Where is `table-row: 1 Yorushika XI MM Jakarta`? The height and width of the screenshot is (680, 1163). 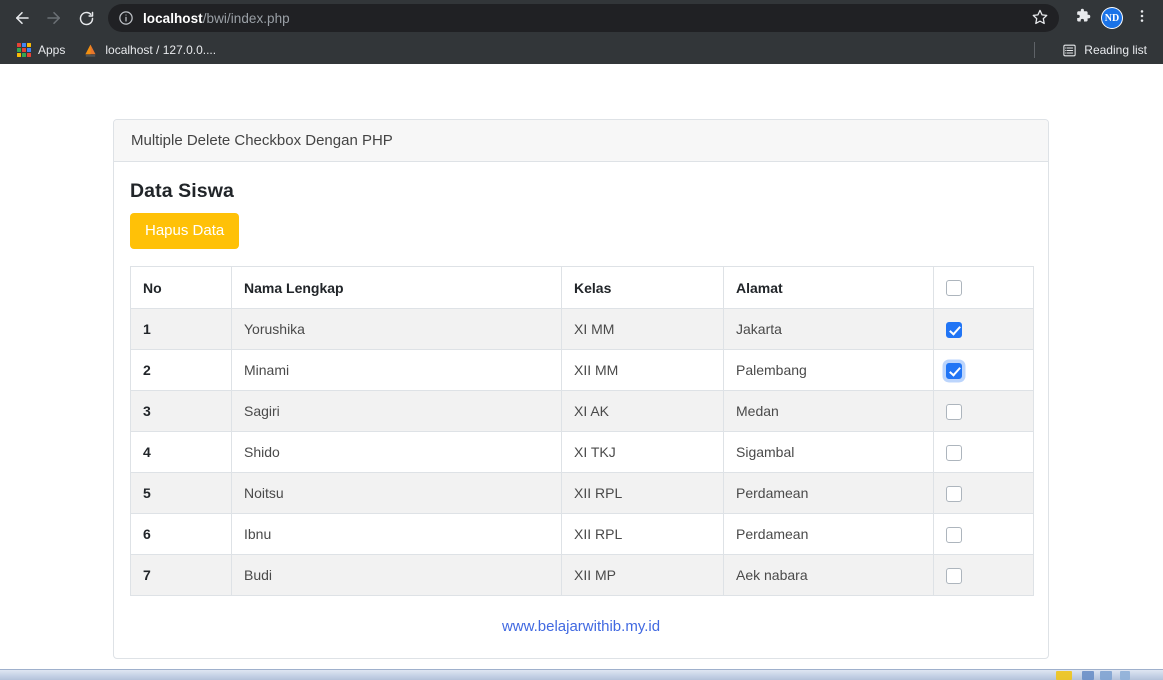 table-row: 1 Yorushika XI MM Jakarta is located at coordinates (582, 329).